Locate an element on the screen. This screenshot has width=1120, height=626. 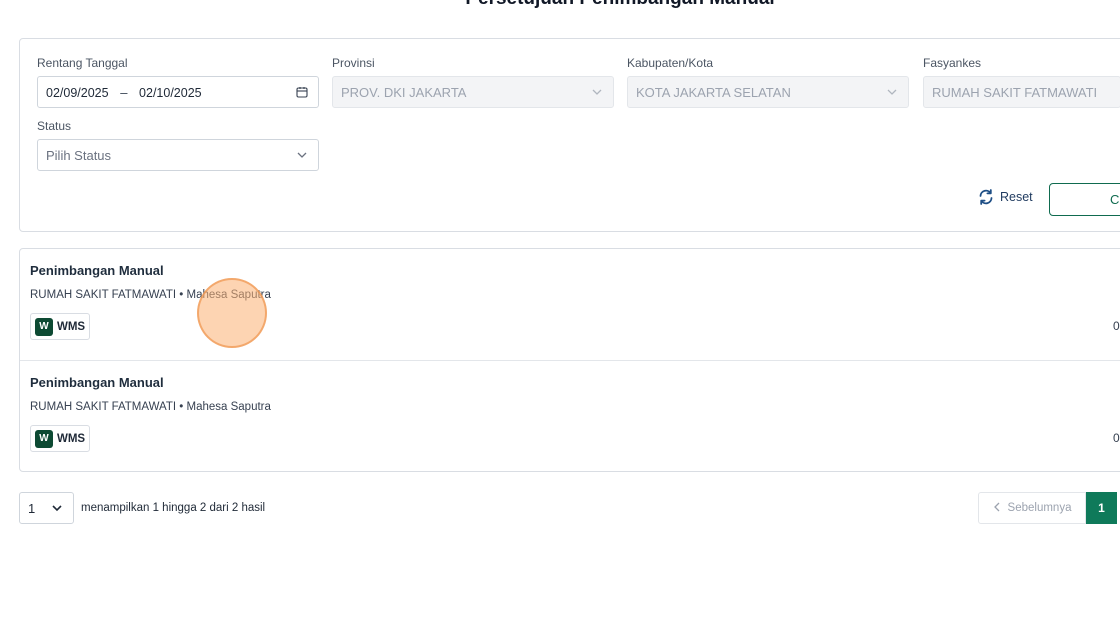
provinsi-select: PROV. DKI JAKARTA is located at coordinates (473, 92).